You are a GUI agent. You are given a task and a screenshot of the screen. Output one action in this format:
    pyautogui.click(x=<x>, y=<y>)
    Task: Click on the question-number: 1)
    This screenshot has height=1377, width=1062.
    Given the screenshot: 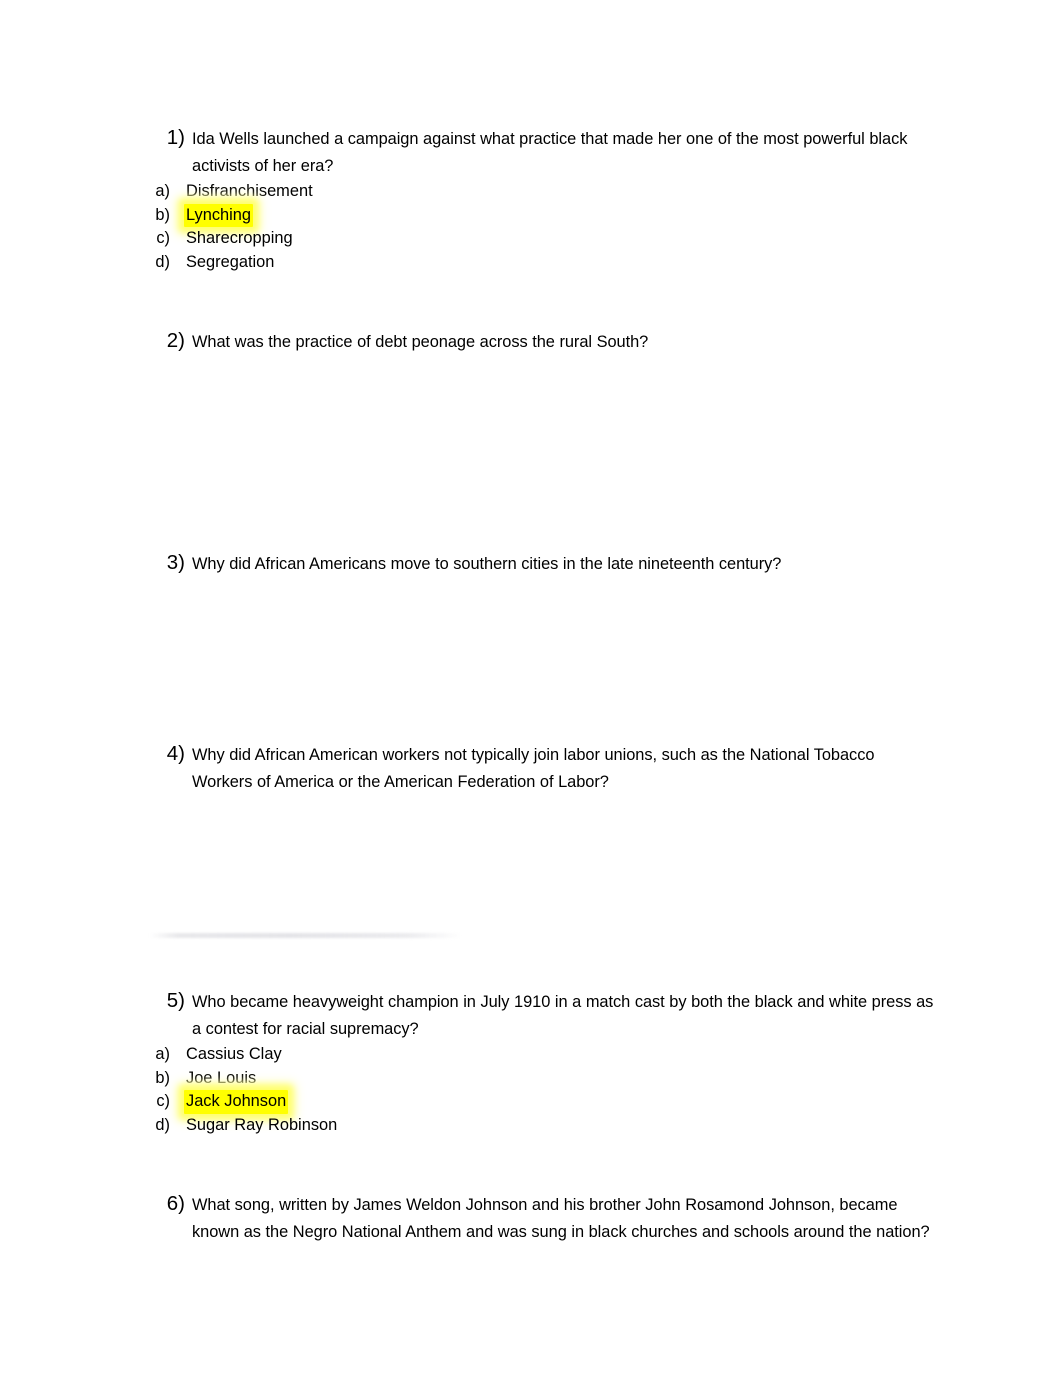 What is the action you would take?
    pyautogui.click(x=175, y=137)
    